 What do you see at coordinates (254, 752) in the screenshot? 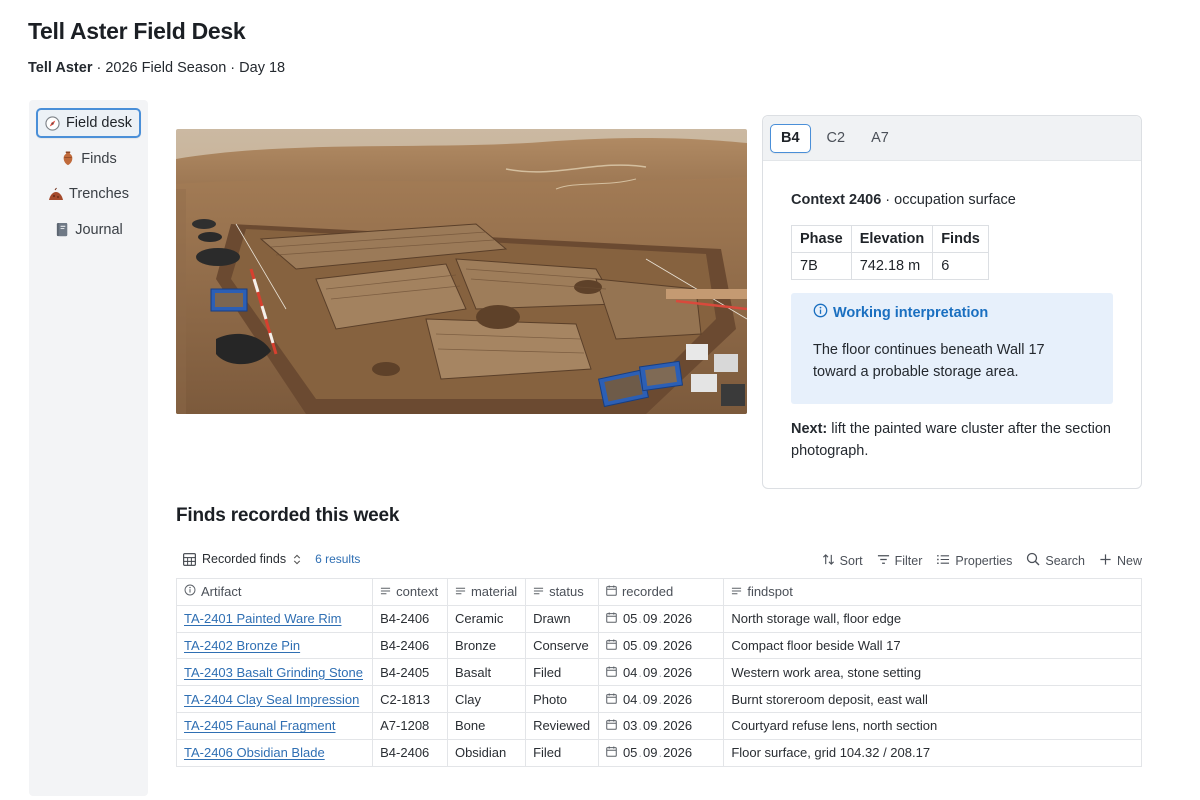
I see `artifact-link: TA-2406 Obsidian Blade` at bounding box center [254, 752].